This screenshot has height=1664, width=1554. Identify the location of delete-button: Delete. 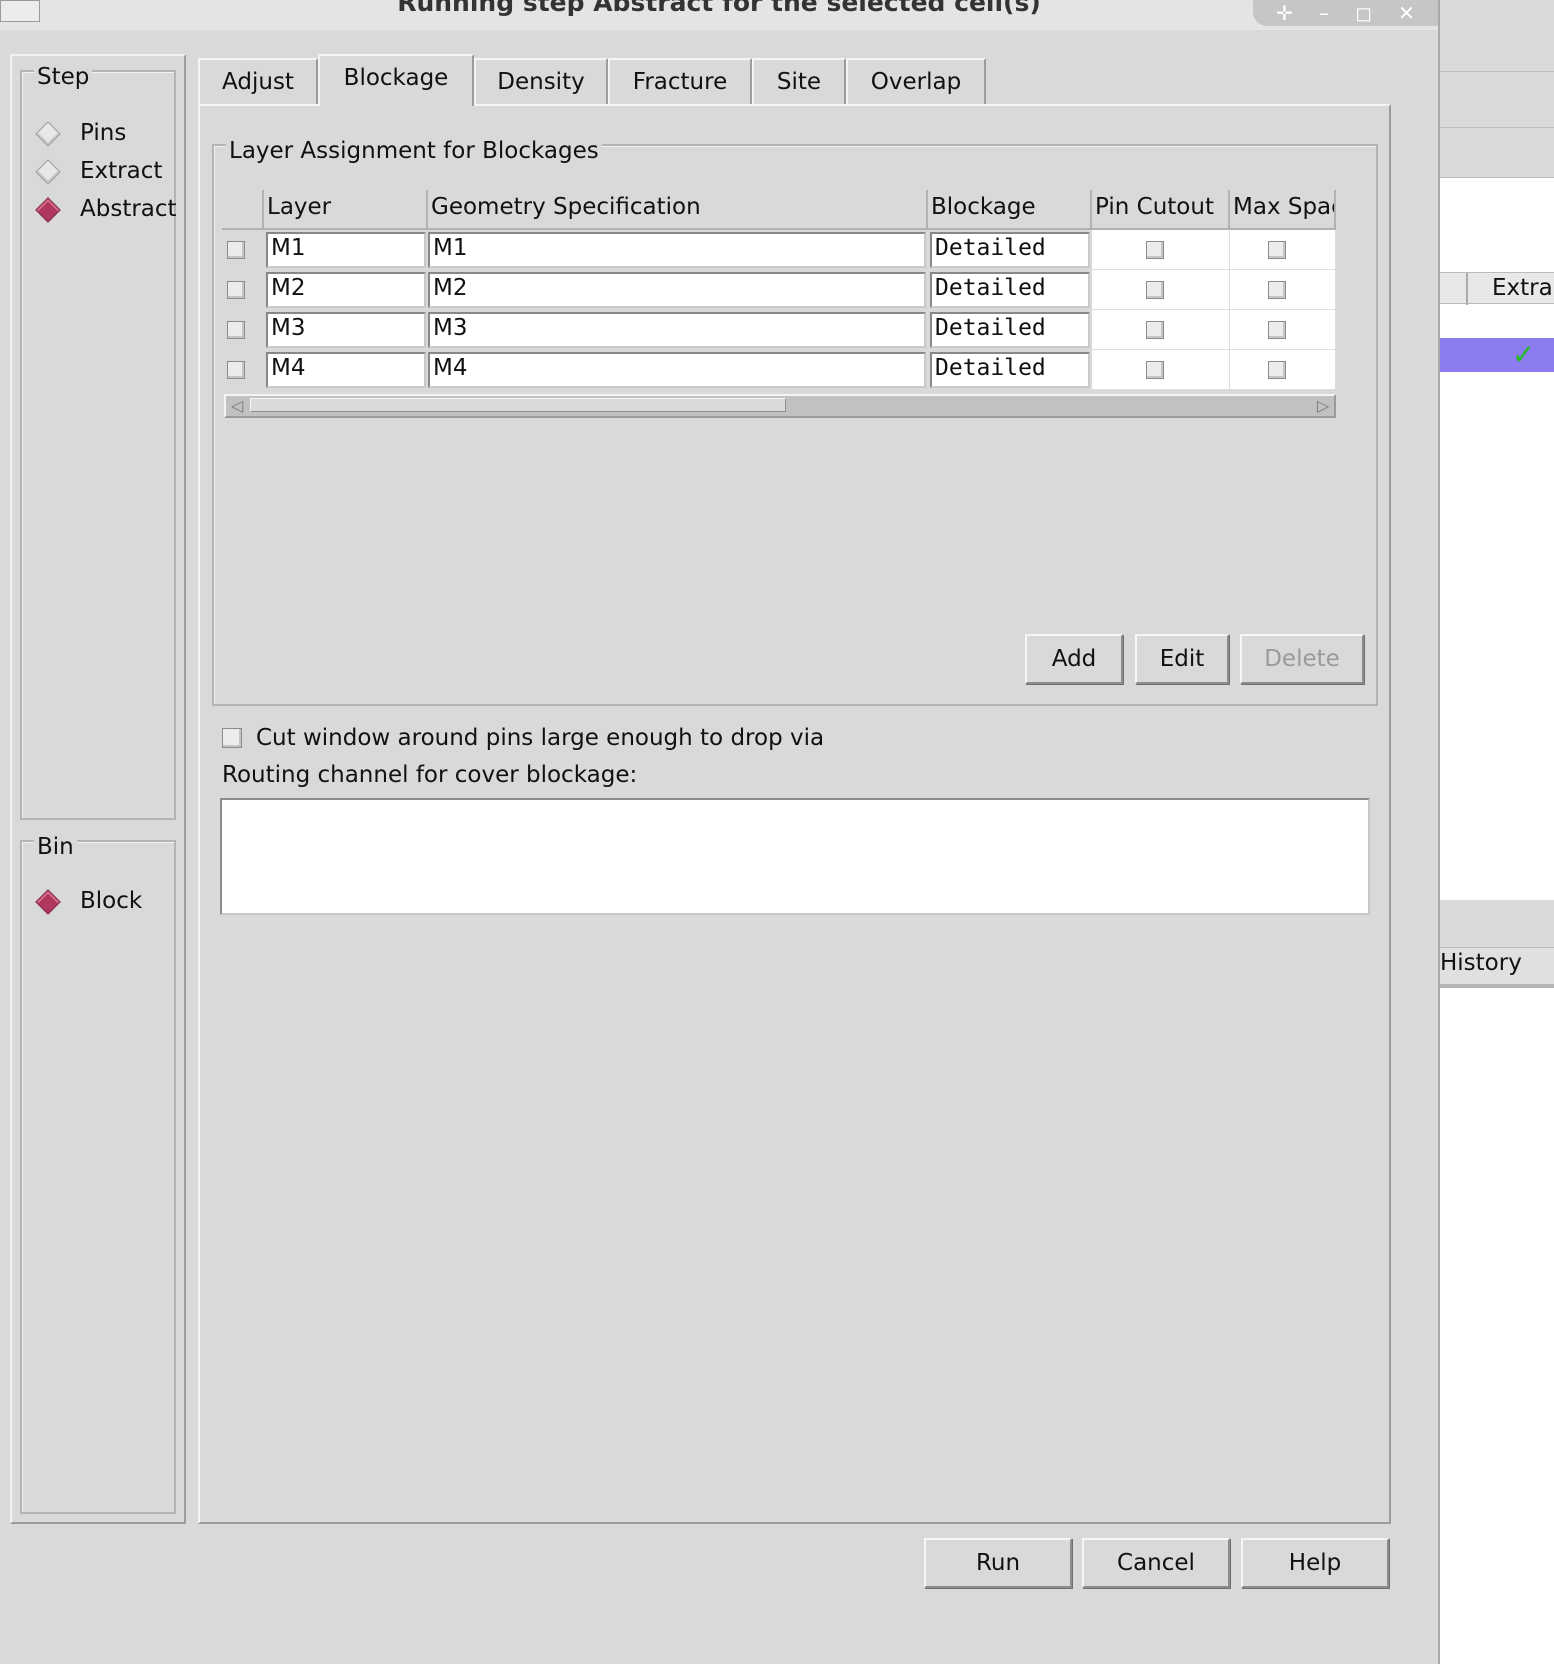
(1302, 659).